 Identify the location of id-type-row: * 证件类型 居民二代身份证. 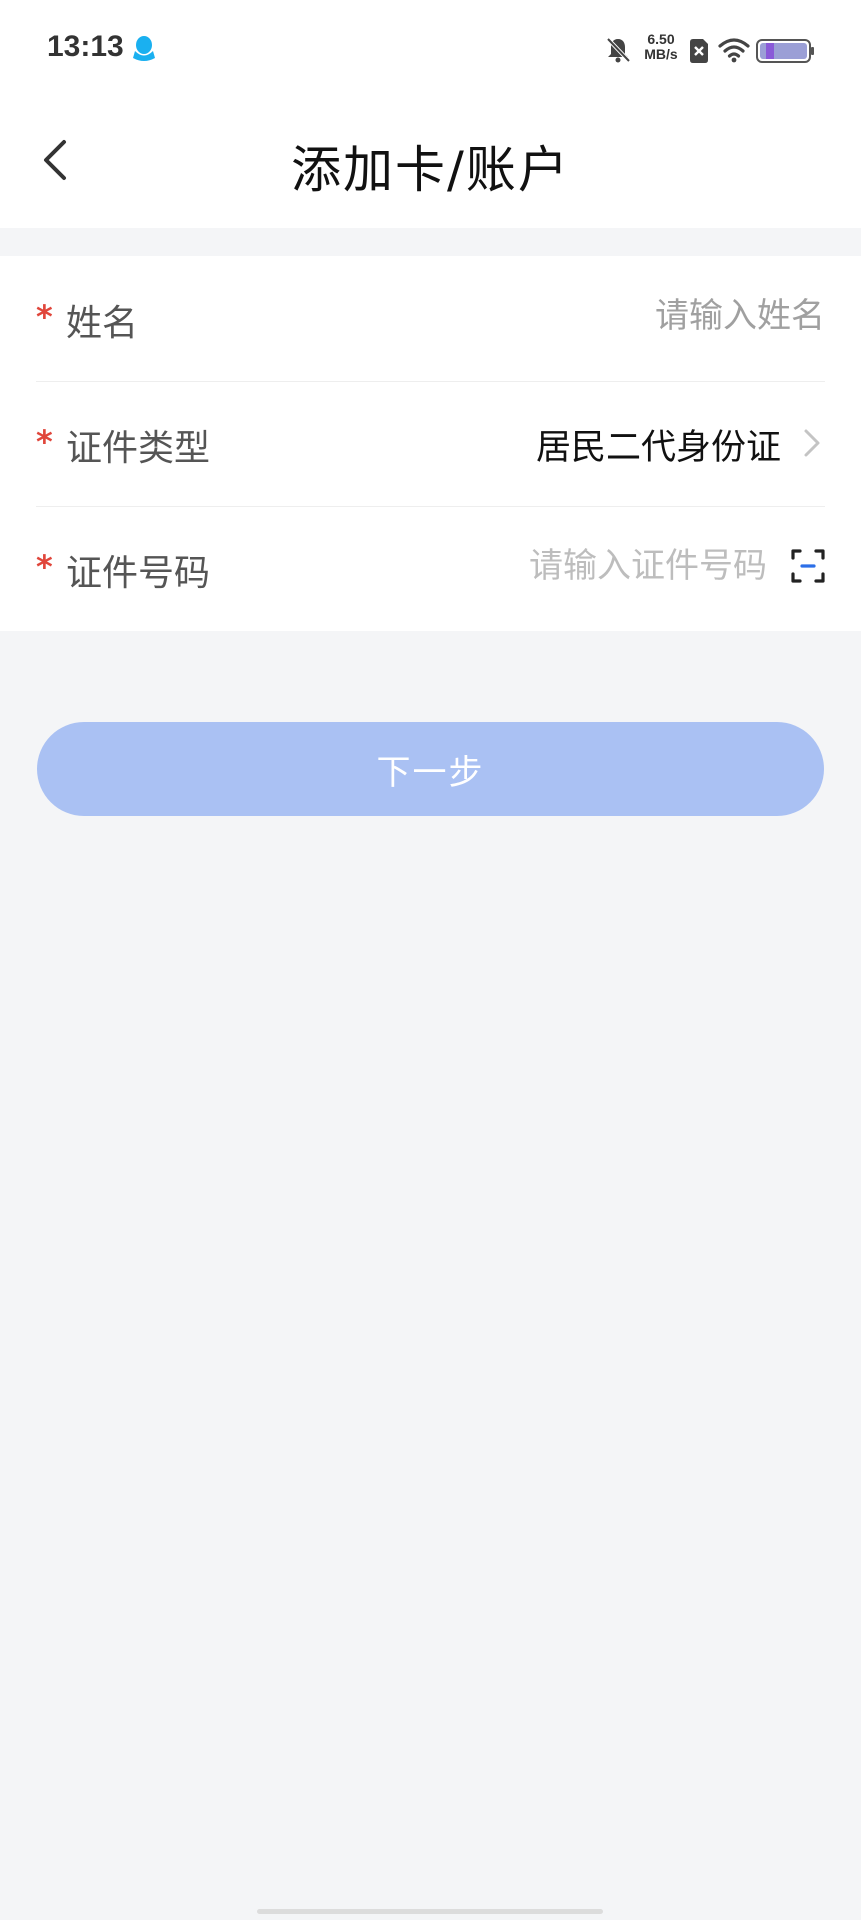
(430, 444).